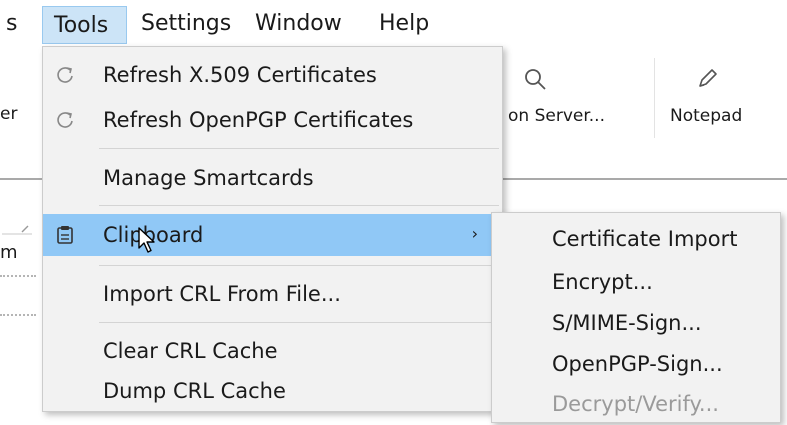  I want to click on toolbar-separator, so click(654, 98).